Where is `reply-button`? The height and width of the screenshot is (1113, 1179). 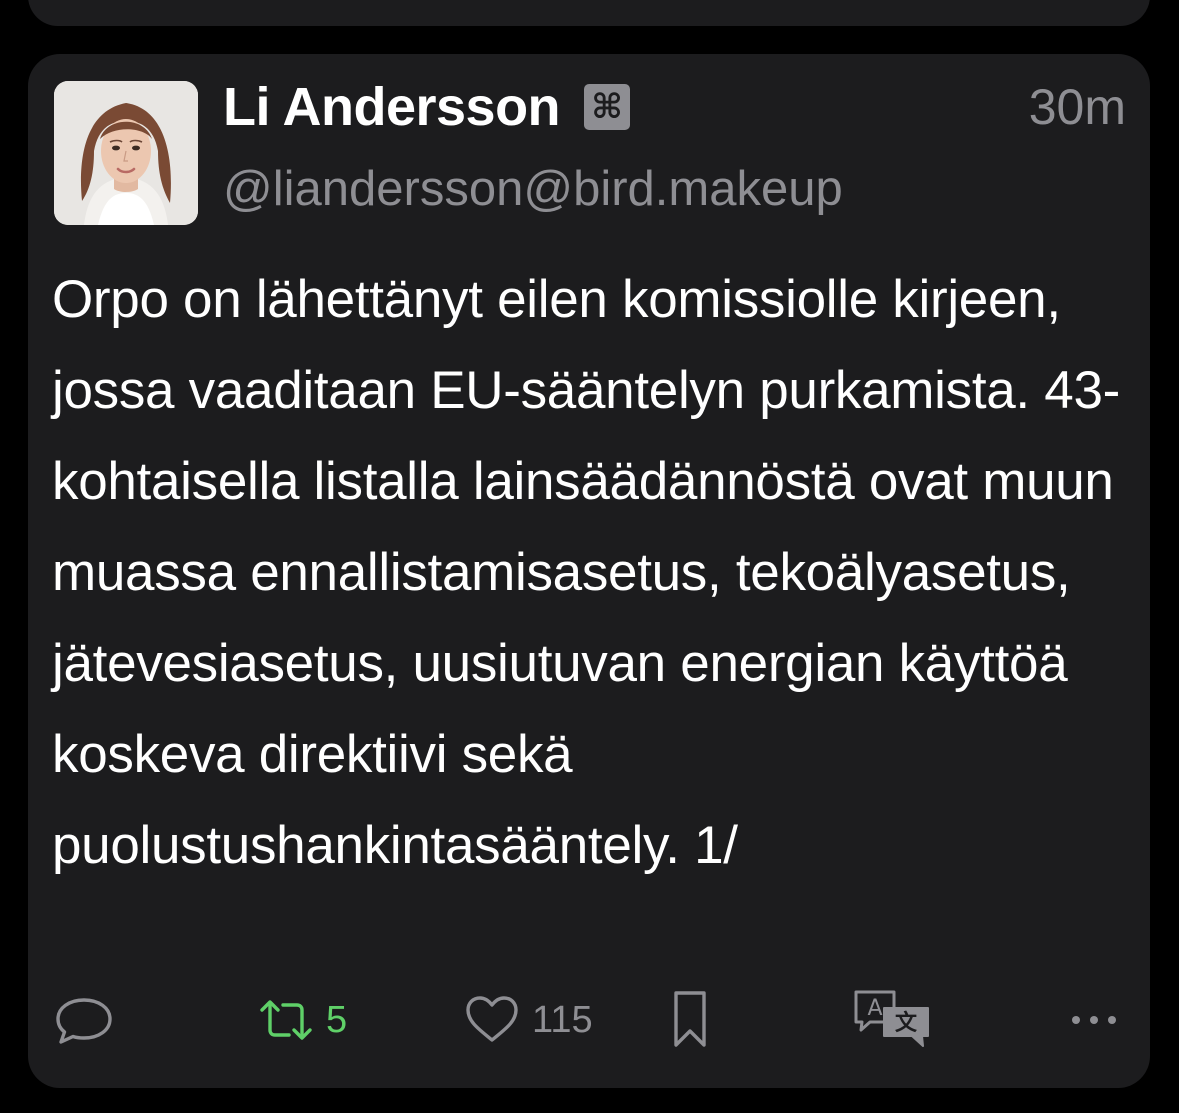 reply-button is located at coordinates (84, 1020).